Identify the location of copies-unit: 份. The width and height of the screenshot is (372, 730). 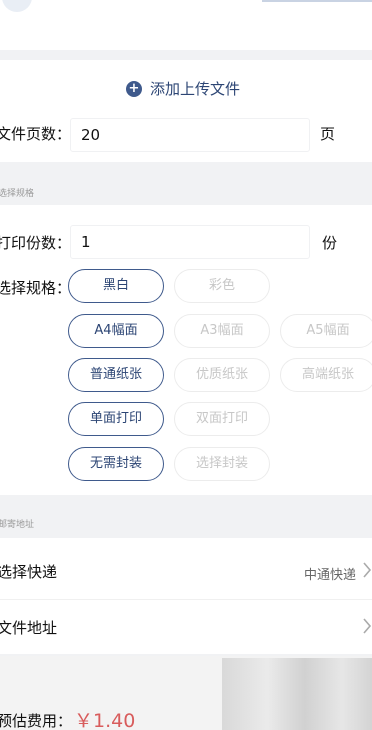
(330, 243).